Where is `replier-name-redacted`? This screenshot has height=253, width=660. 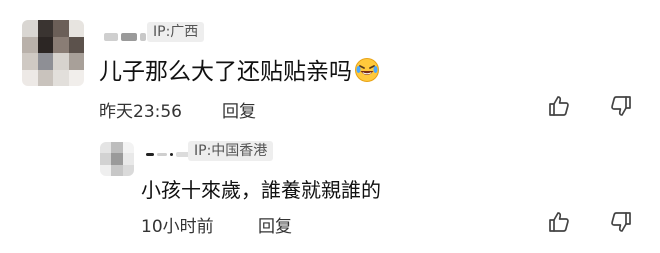 replier-name-redacted is located at coordinates (168, 154).